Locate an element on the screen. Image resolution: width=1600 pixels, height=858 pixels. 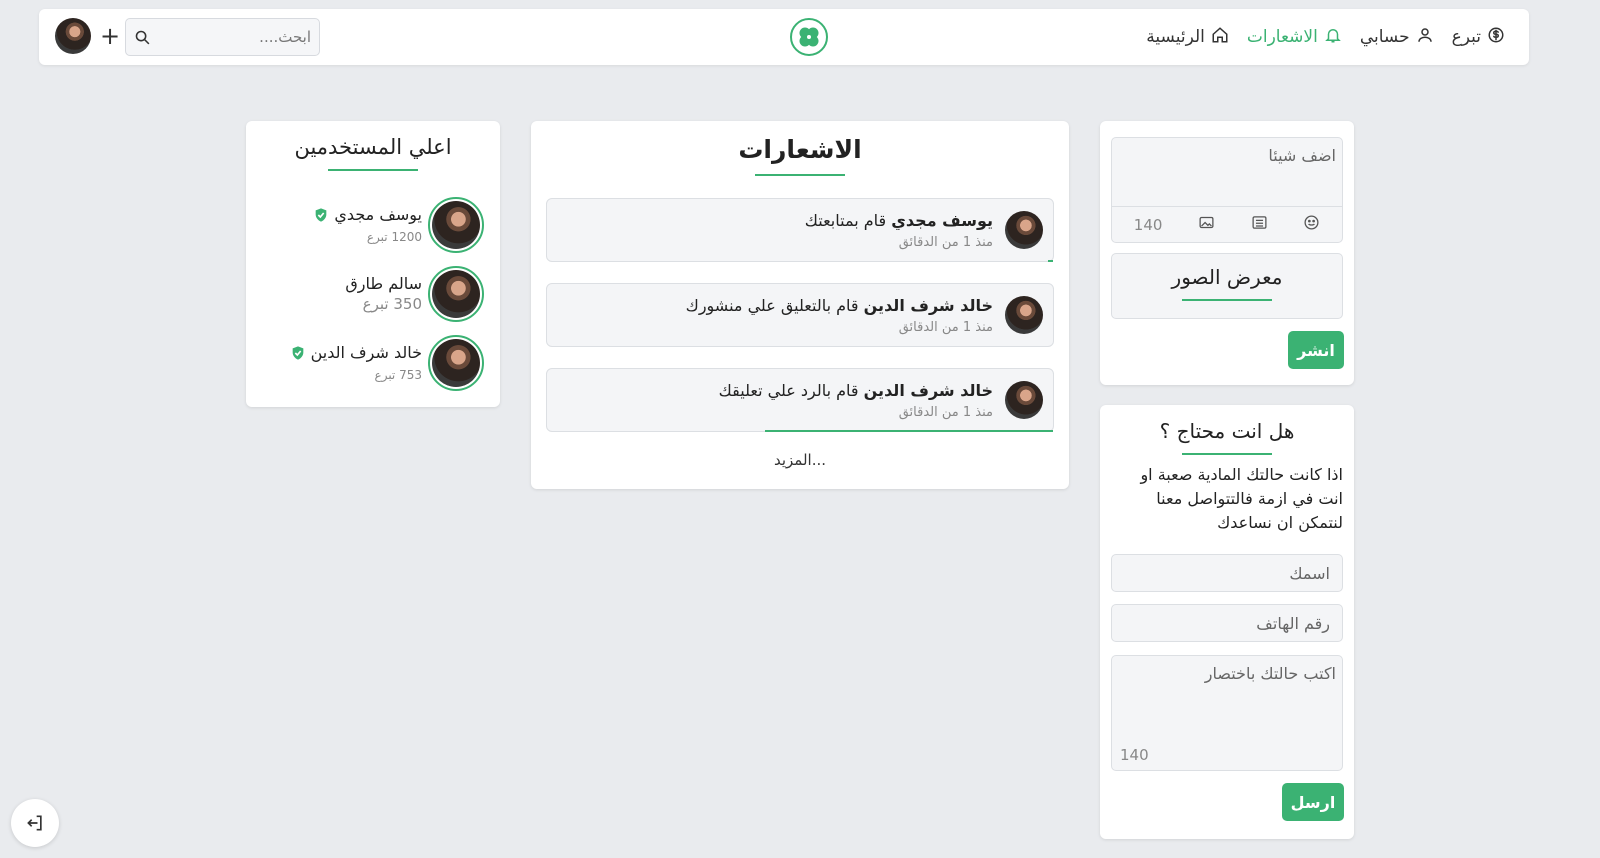
logout-icon is located at coordinates (34, 823).